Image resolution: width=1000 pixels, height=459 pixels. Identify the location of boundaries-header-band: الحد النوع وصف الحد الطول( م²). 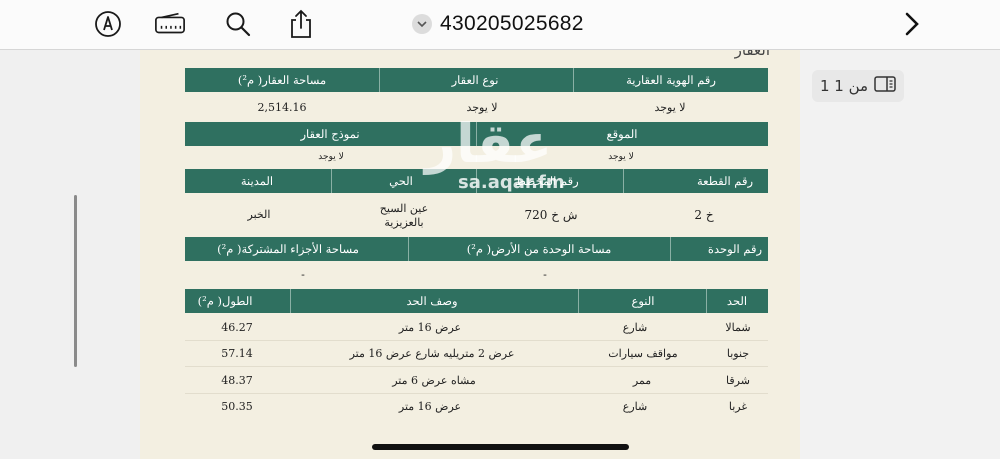
(476, 301).